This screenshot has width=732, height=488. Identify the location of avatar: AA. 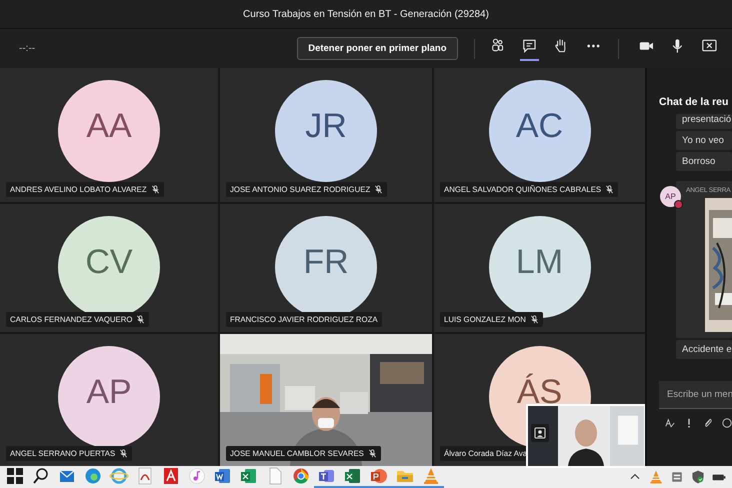
(109, 131).